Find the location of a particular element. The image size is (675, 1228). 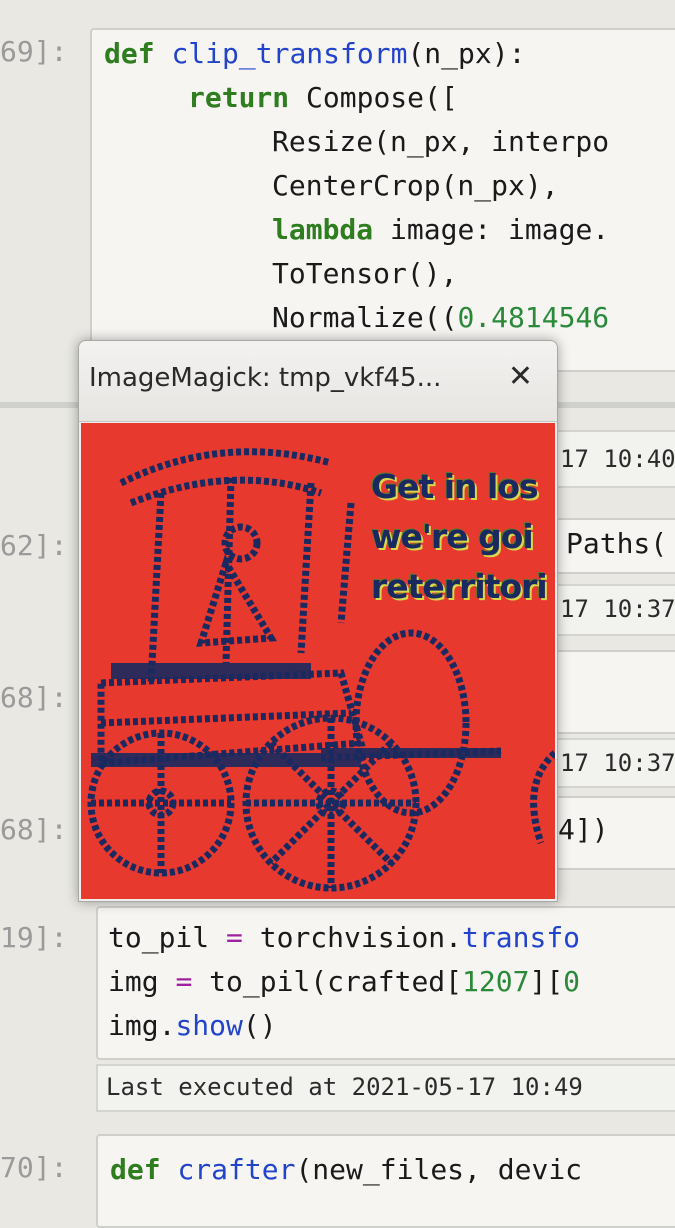

code-line: def clip_transform(n_px): is located at coordinates (314, 54).